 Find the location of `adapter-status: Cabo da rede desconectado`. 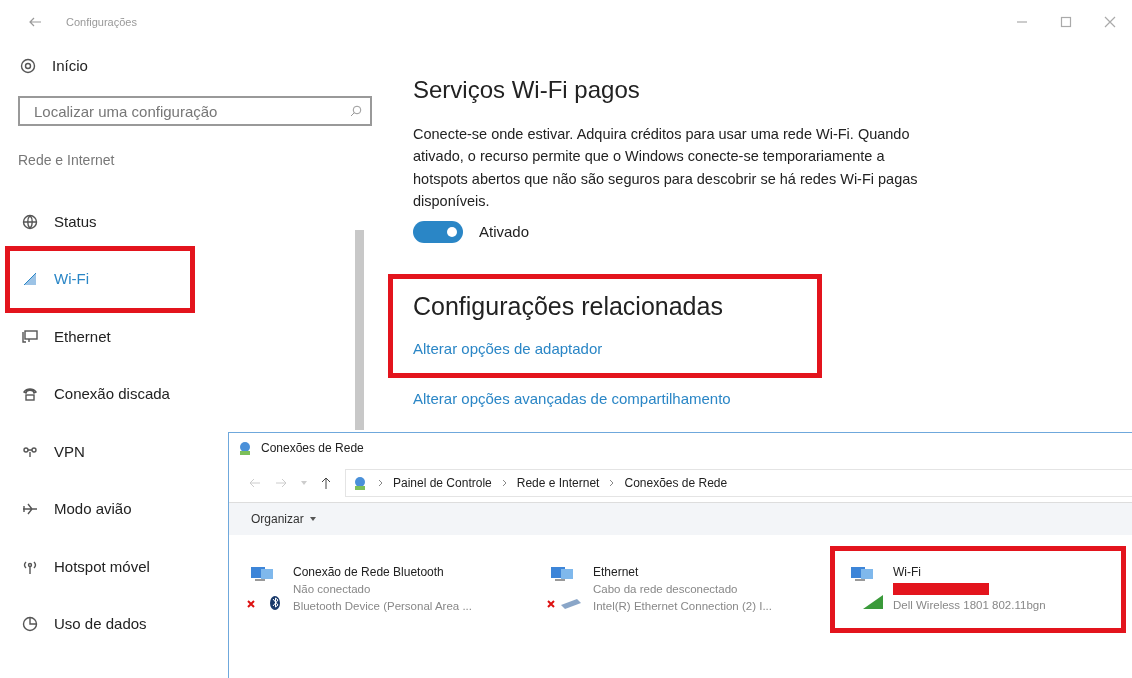

adapter-status: Cabo da rede desconectado is located at coordinates (666, 589).